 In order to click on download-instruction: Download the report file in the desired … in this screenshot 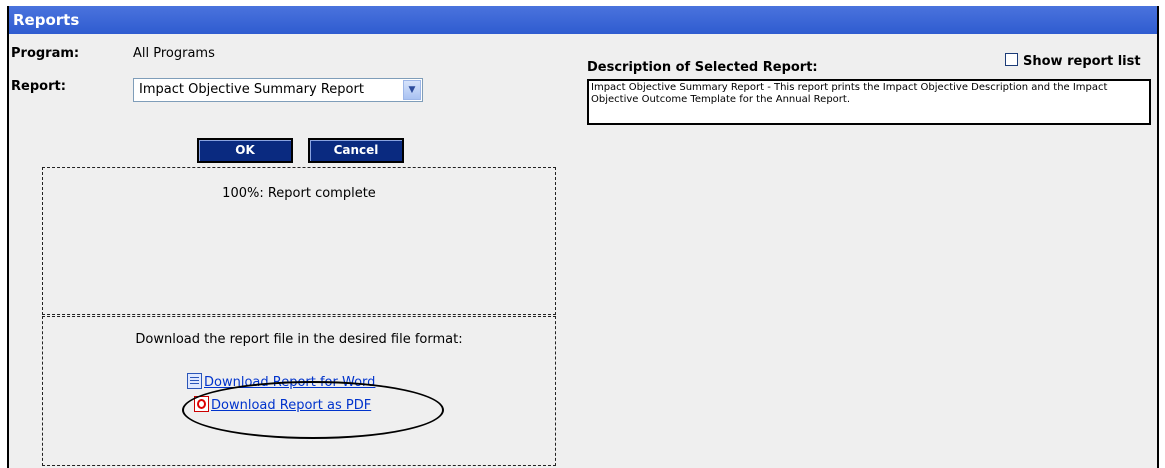, I will do `click(299, 339)`.